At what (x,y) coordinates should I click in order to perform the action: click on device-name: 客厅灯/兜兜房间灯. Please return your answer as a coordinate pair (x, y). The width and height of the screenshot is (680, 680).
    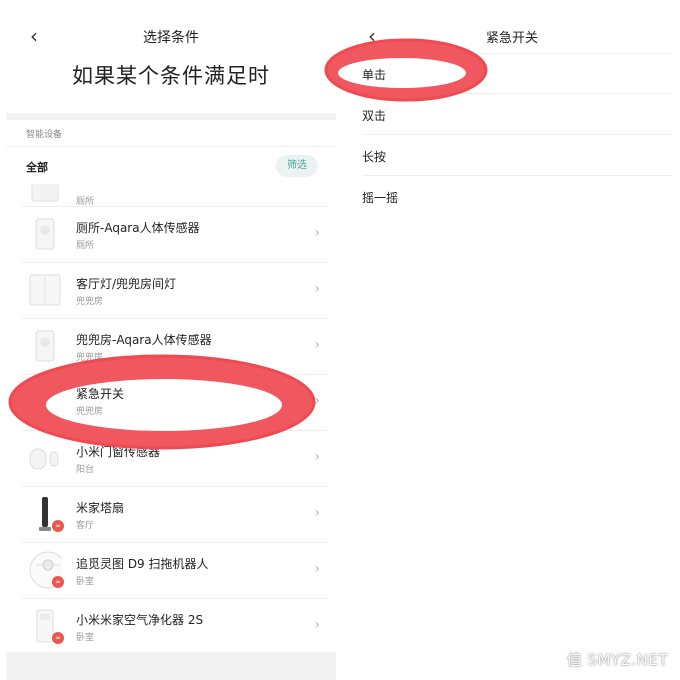
    Looking at the image, I should click on (126, 284).